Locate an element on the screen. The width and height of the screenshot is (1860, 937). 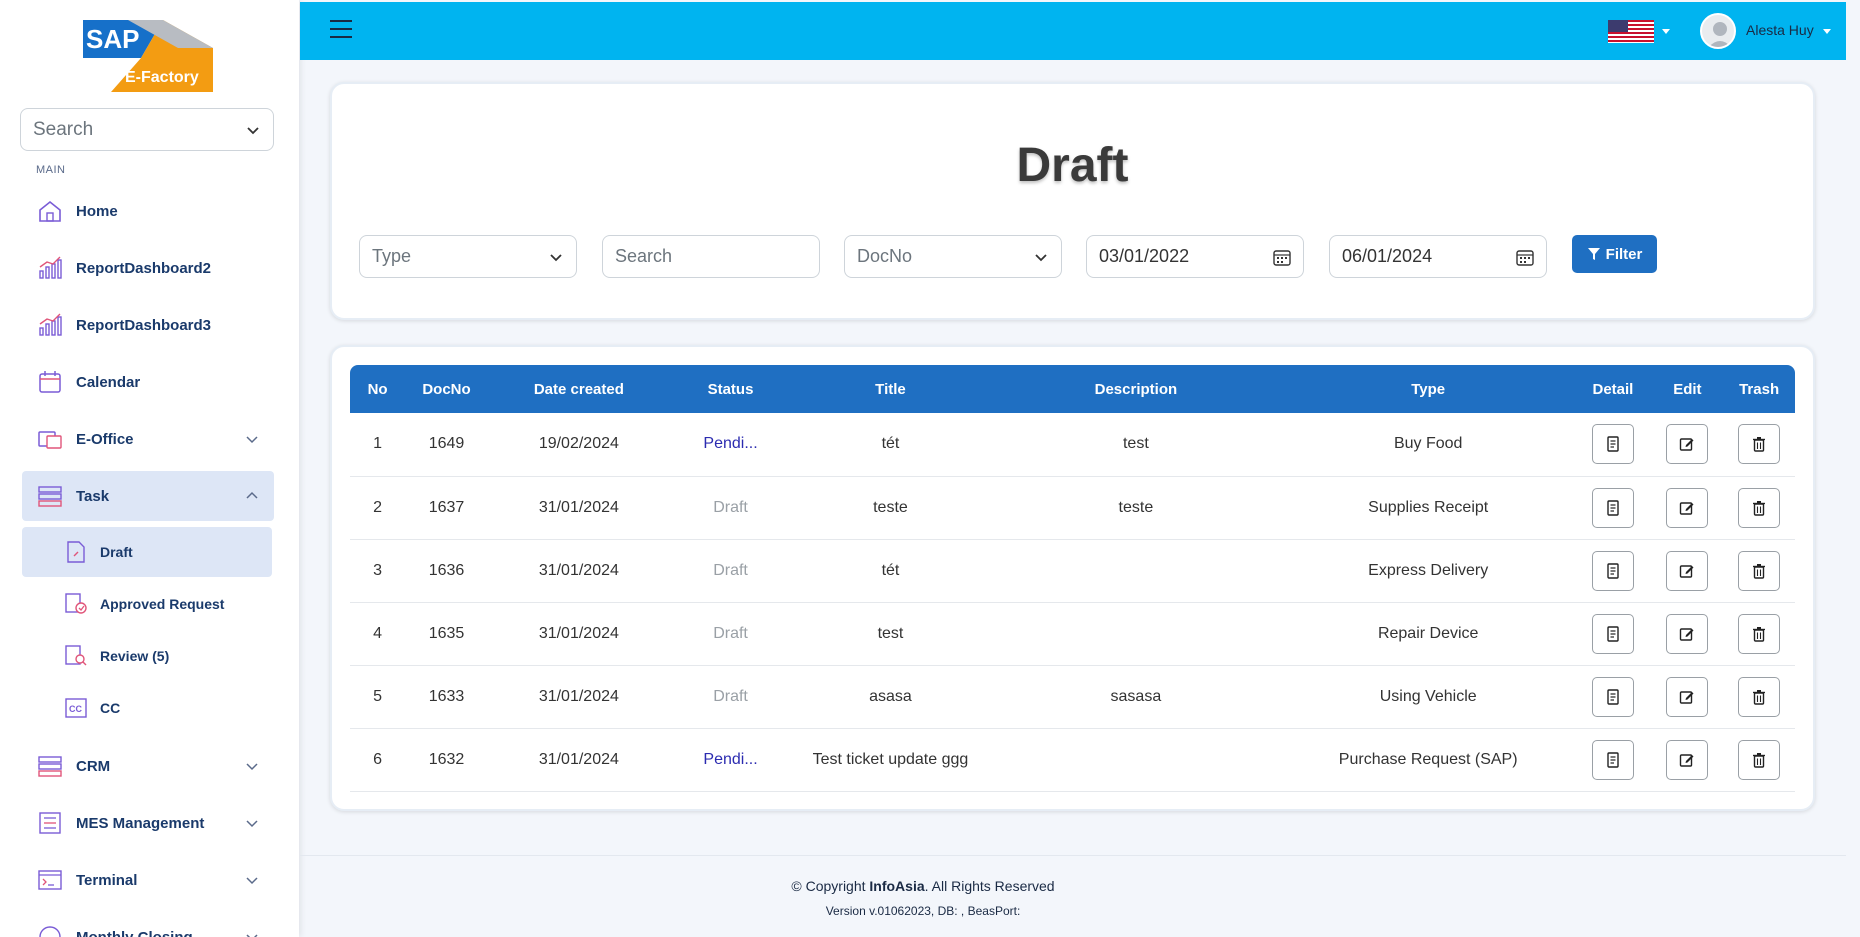
sidebar-item-crm: CRM is located at coordinates (148, 766).